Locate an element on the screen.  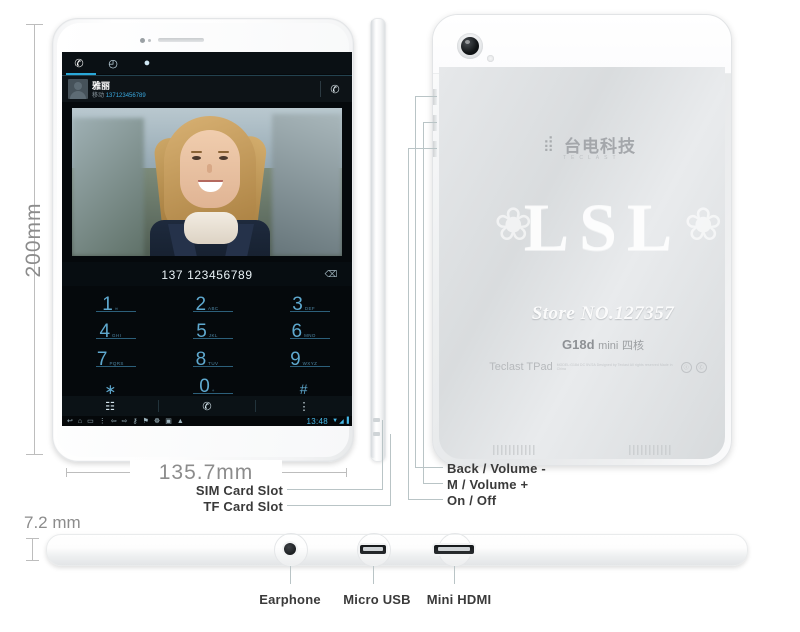
keypad-icon: ☷ is located at coordinates (110, 406).